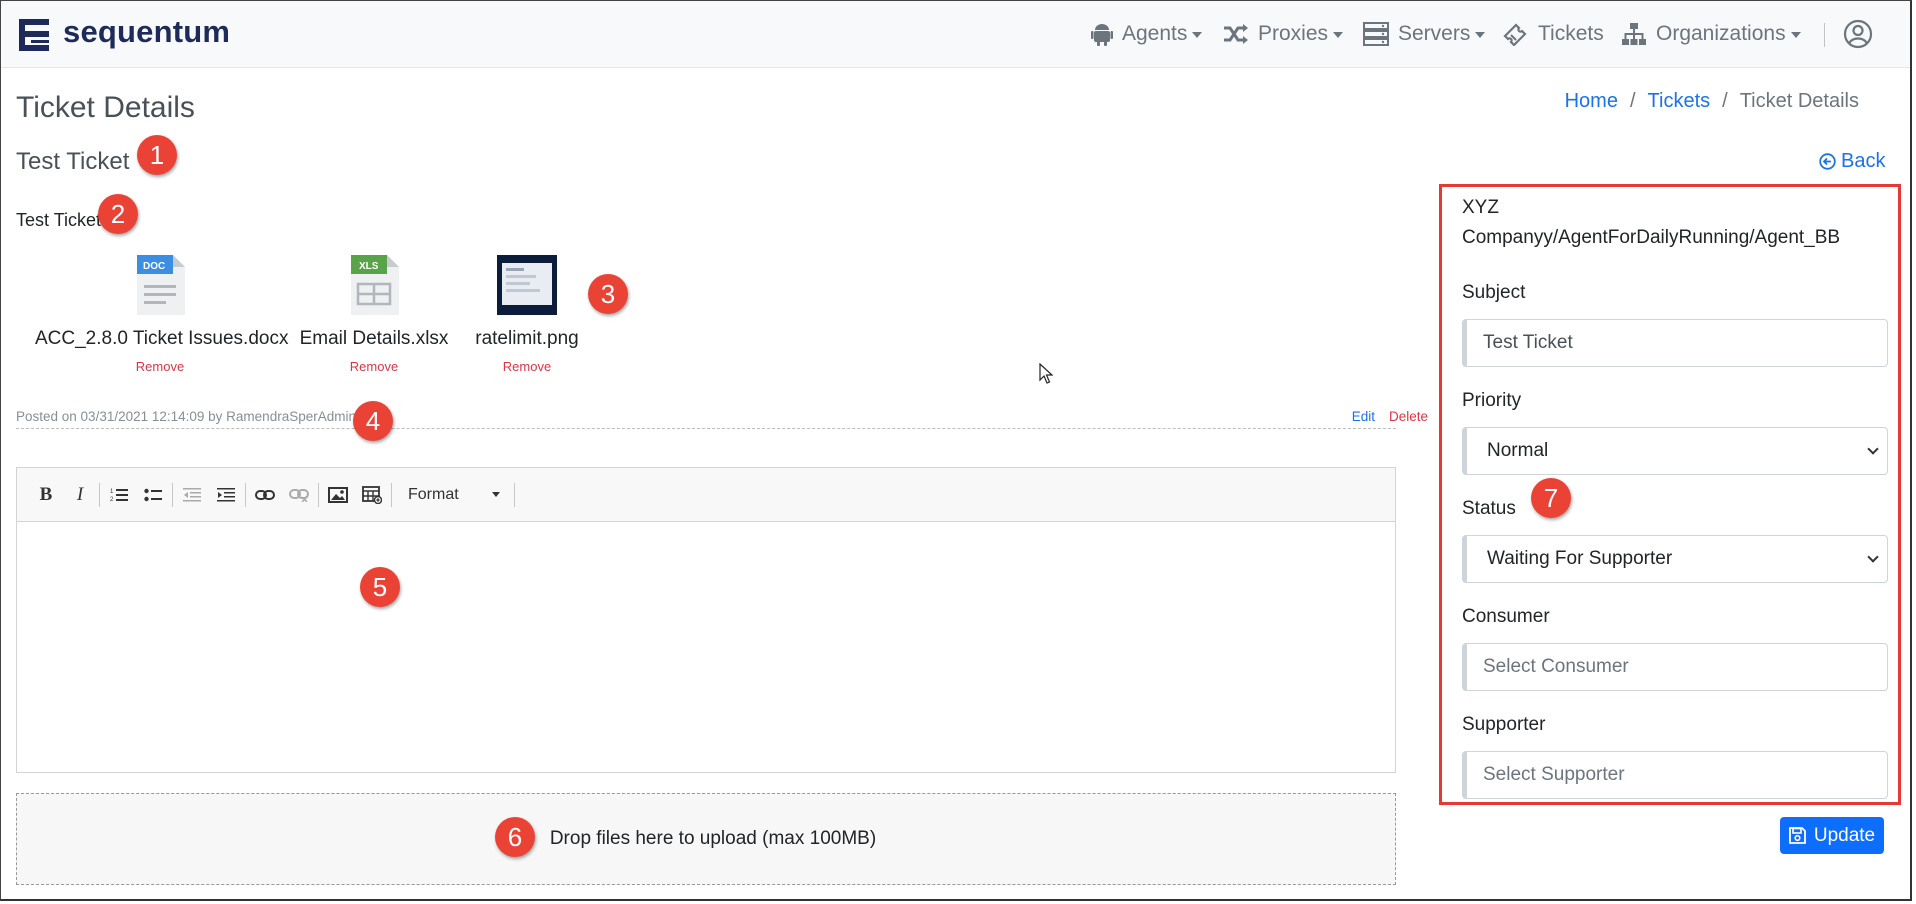  What do you see at coordinates (154, 266) in the screenshot?
I see `svg-text: DOC` at bounding box center [154, 266].